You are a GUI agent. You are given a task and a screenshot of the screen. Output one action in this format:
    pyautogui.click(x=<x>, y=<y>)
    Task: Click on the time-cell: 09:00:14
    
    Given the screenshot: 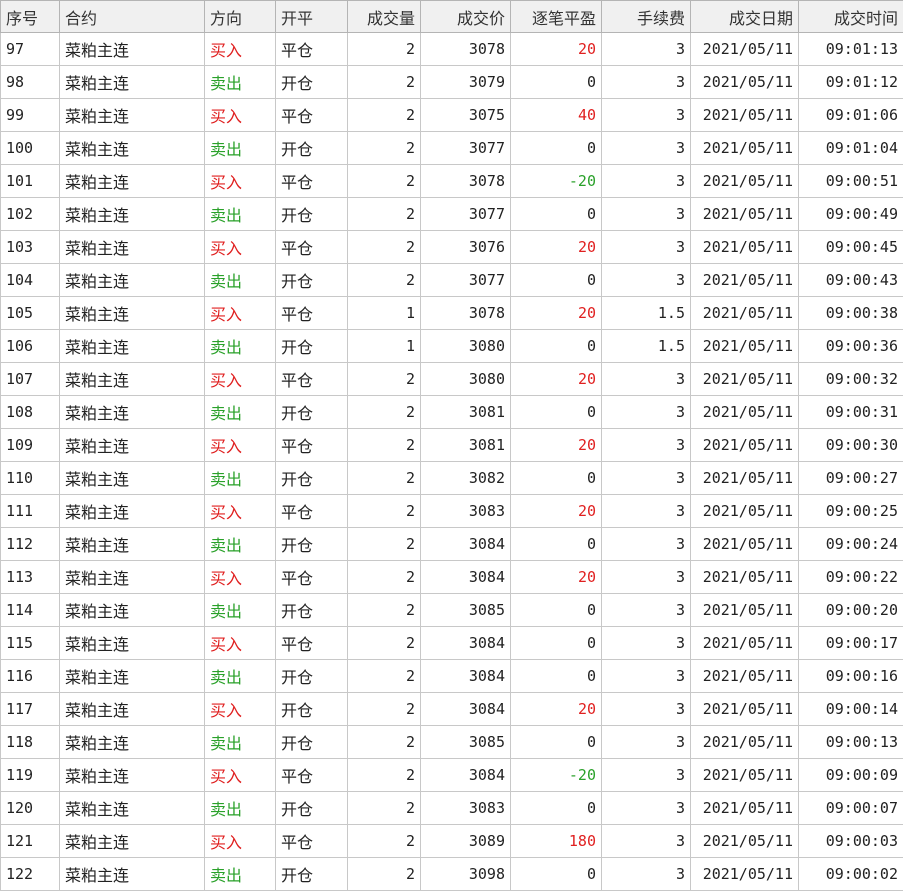 What is the action you would take?
    pyautogui.click(x=850, y=709)
    